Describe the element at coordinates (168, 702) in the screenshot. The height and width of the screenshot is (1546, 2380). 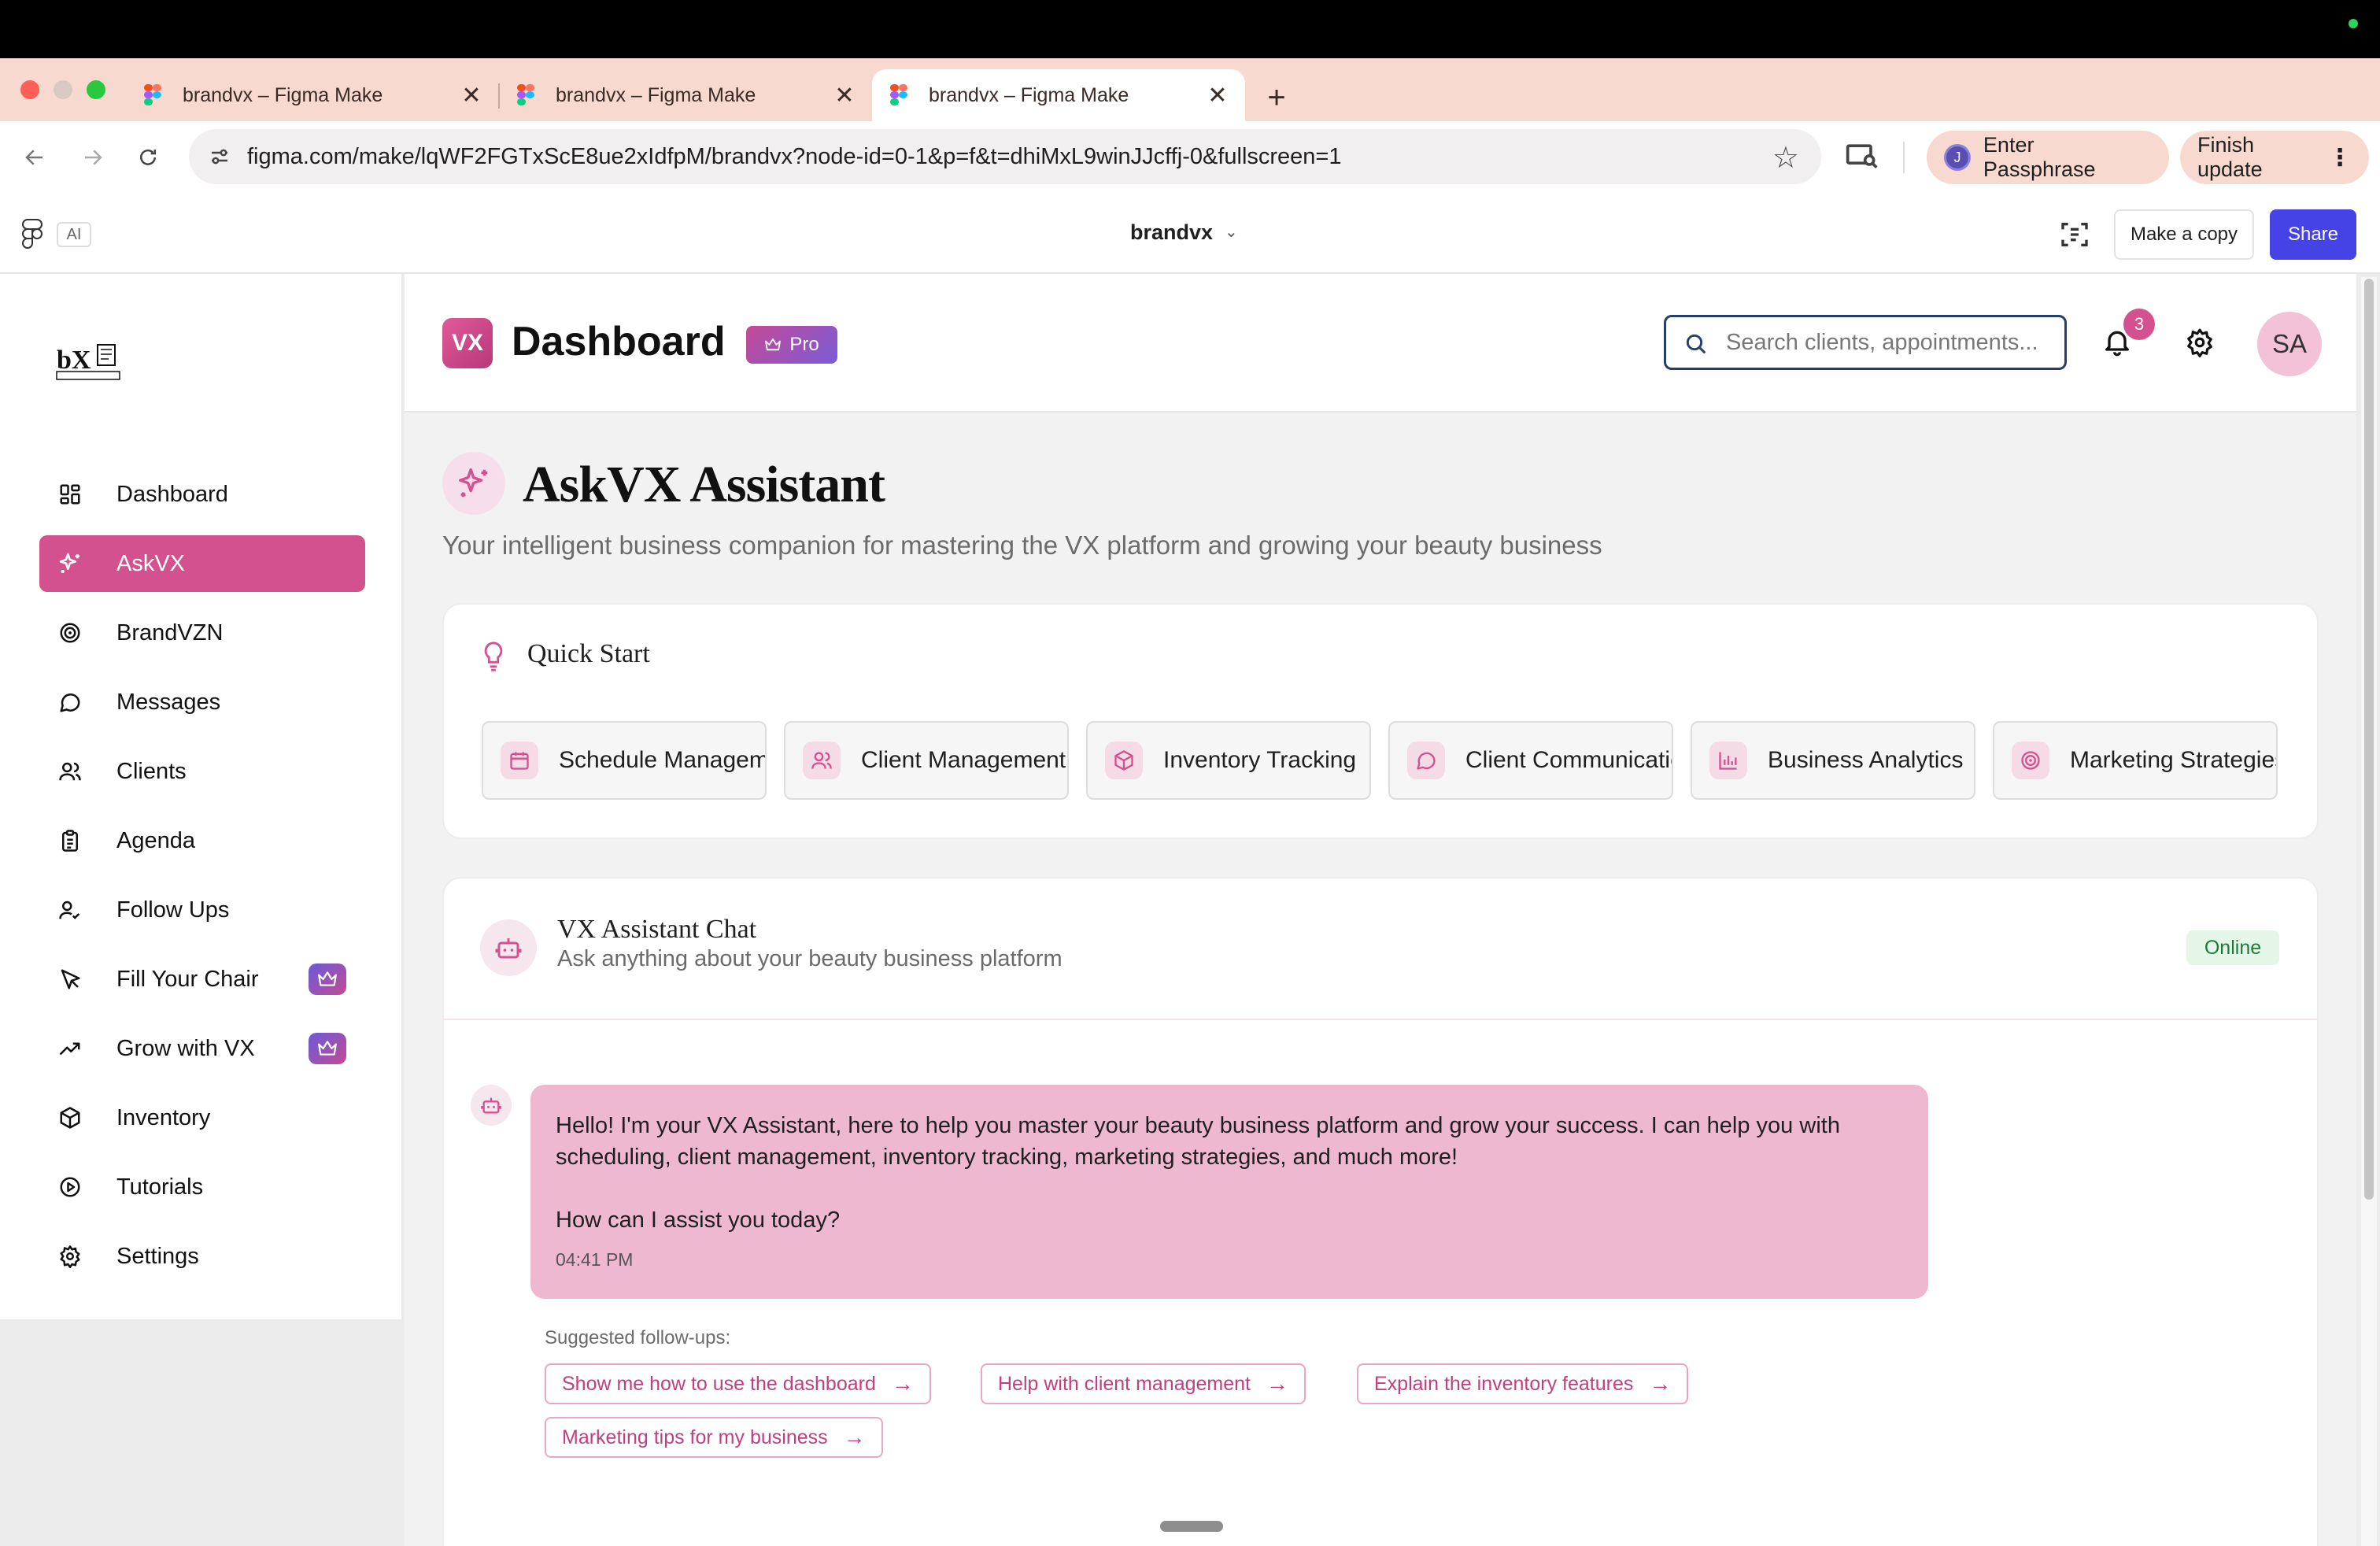
I see `sidebar-item-label: Messages` at that location.